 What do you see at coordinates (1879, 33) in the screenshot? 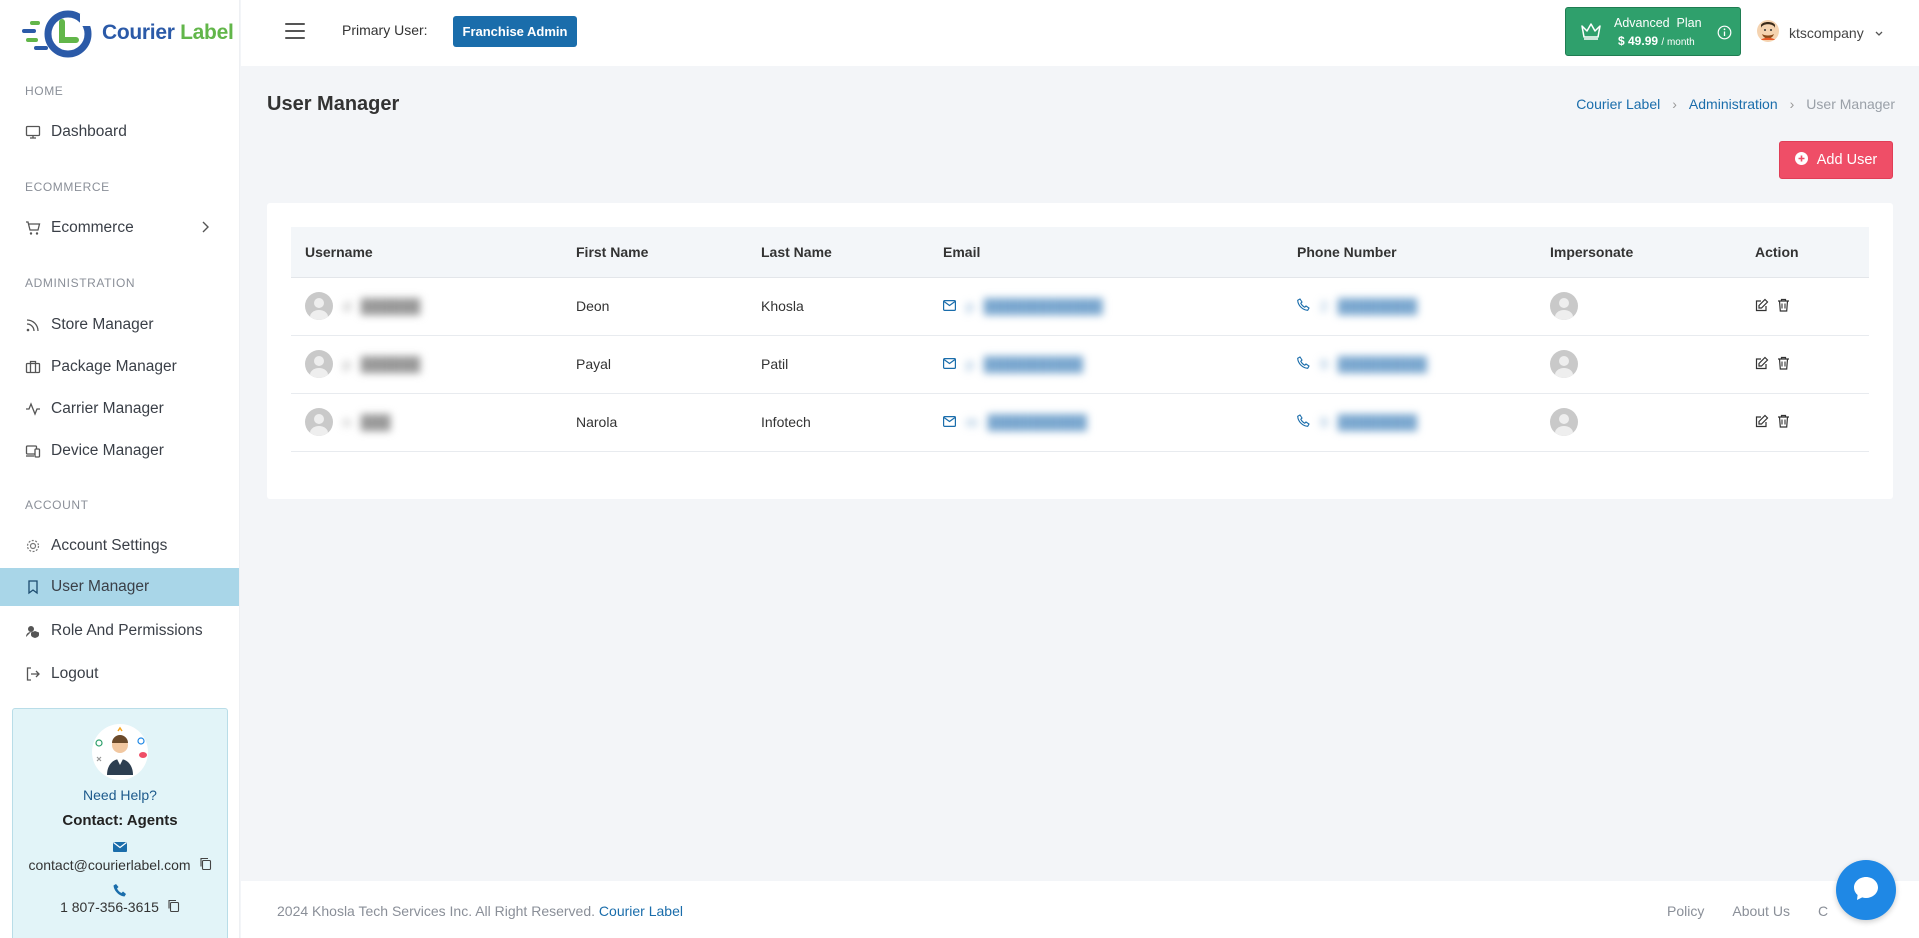
I see `chevron-down-icon` at bounding box center [1879, 33].